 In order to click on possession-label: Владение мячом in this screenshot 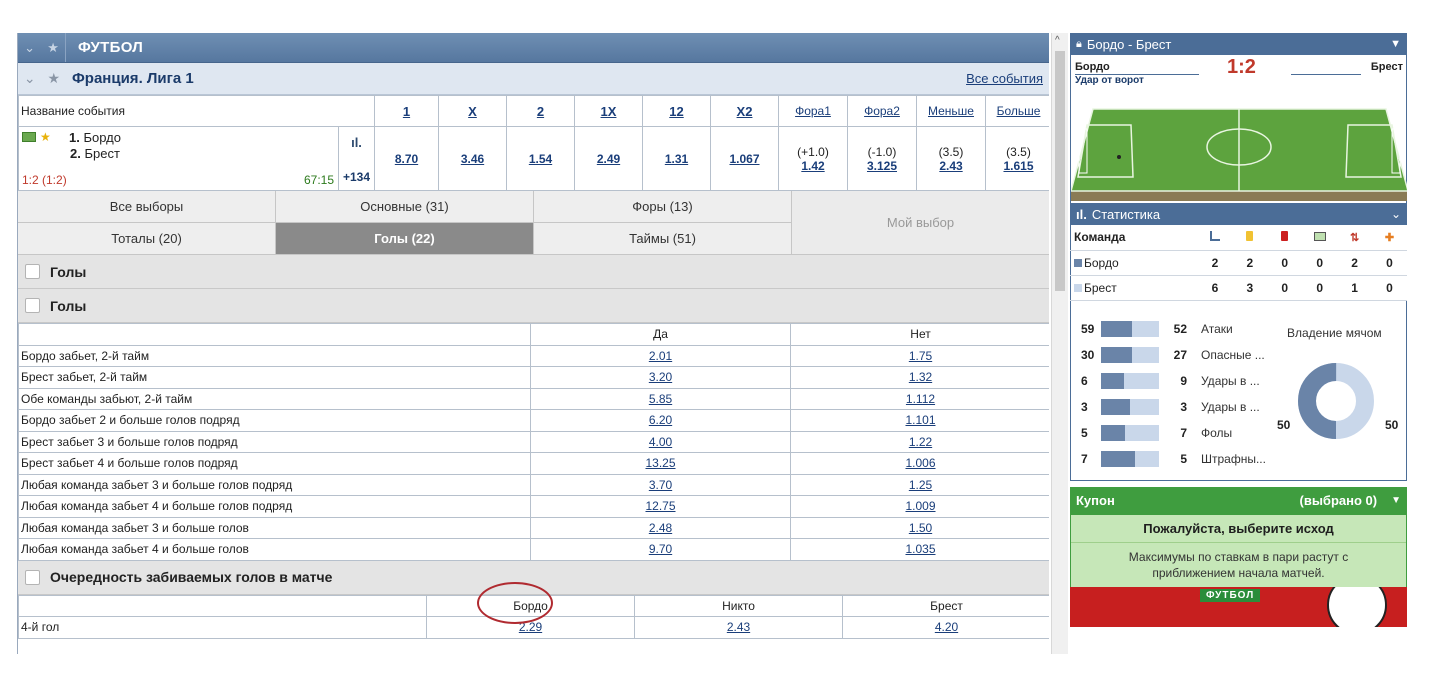, I will do `click(1334, 332)`.